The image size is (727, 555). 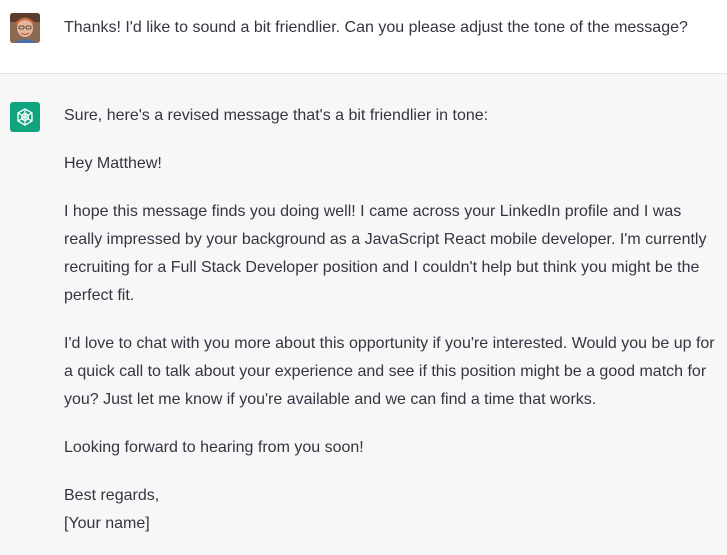 I want to click on chatgpt-logo-icon, so click(x=25, y=117).